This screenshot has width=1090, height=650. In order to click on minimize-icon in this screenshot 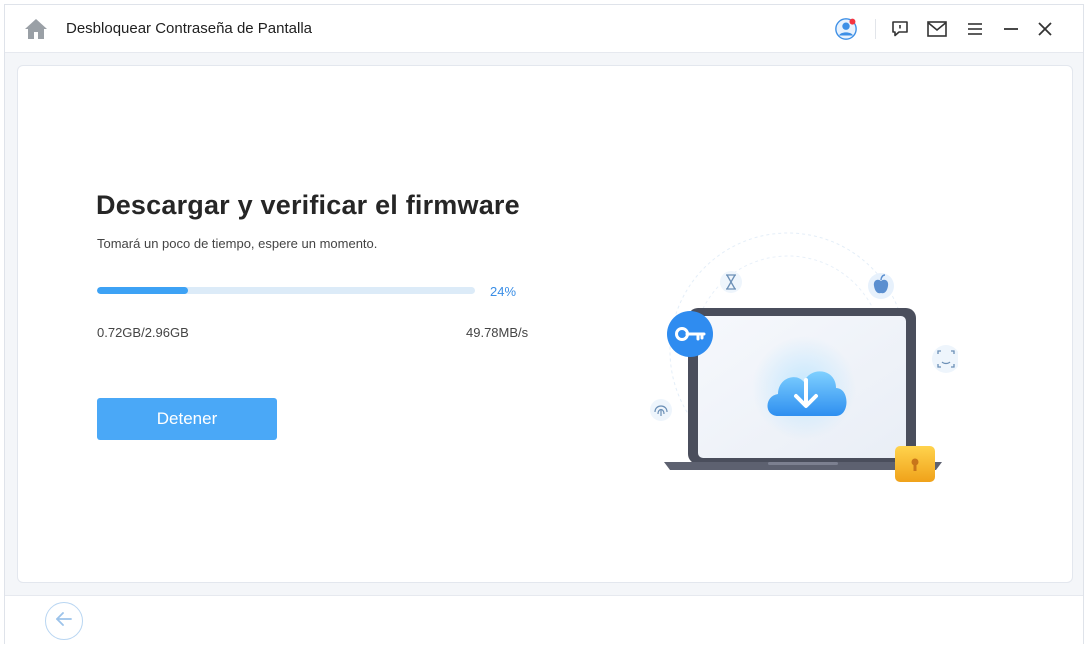, I will do `click(1011, 29)`.